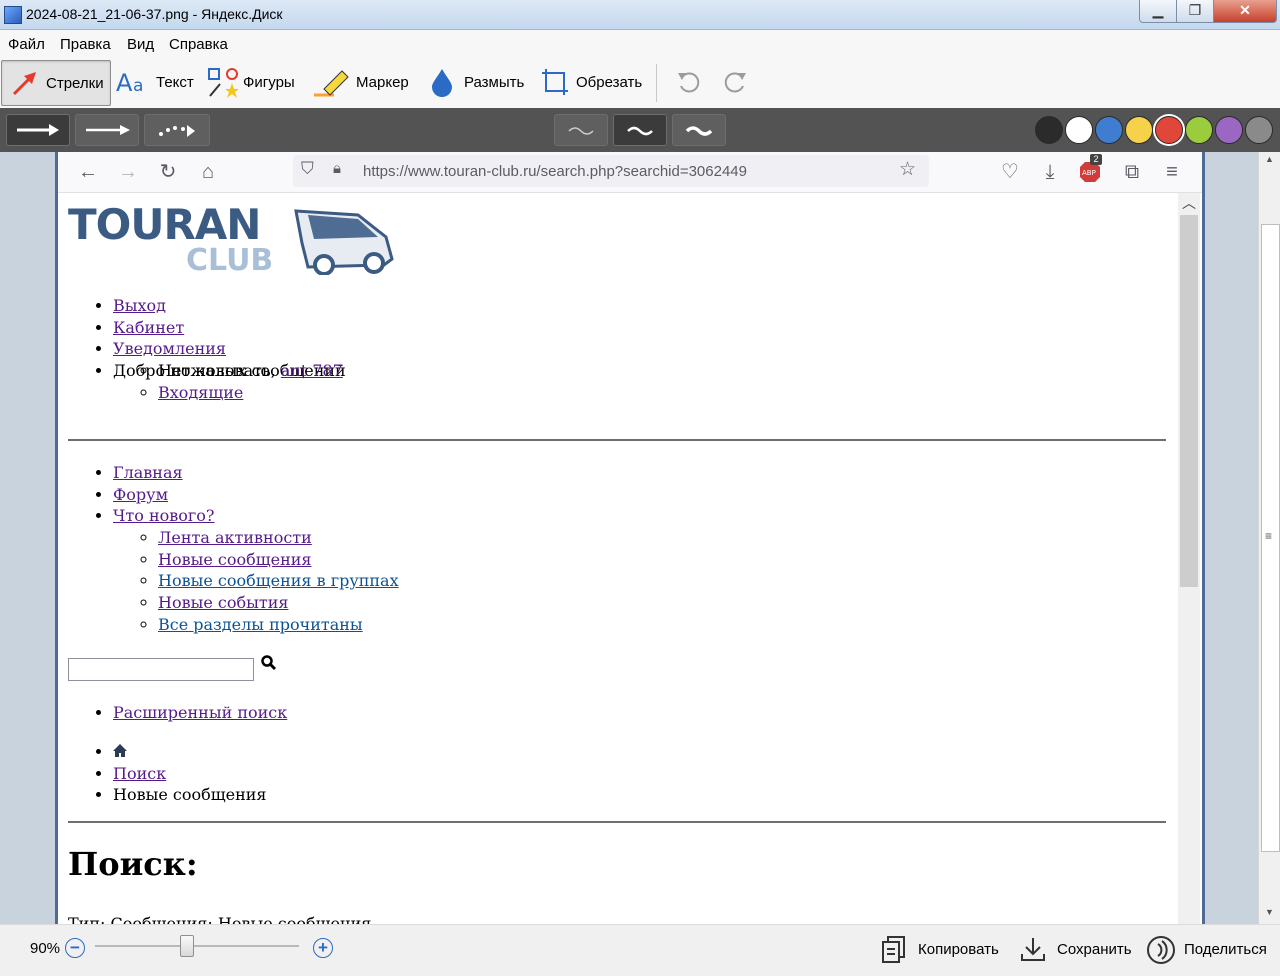 The width and height of the screenshot is (1280, 976). Describe the element at coordinates (75, 948) in the screenshot. I see `zoom-out-button: −` at that location.